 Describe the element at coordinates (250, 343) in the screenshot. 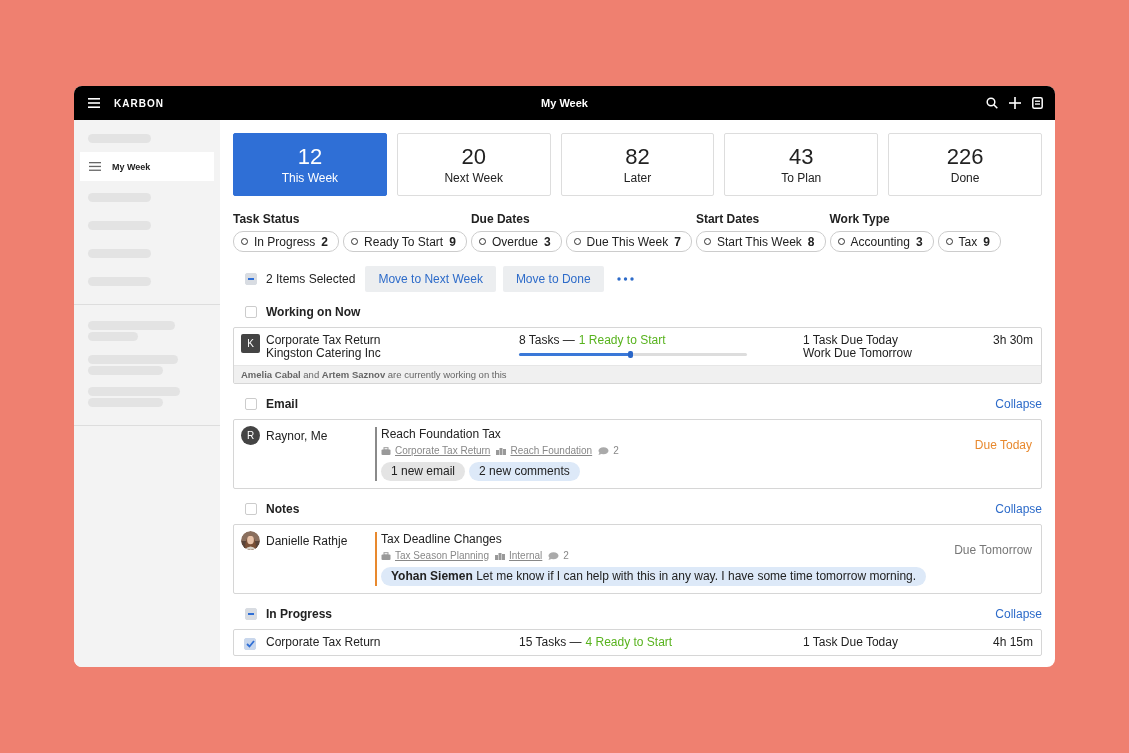

I see `avatar: K` at that location.